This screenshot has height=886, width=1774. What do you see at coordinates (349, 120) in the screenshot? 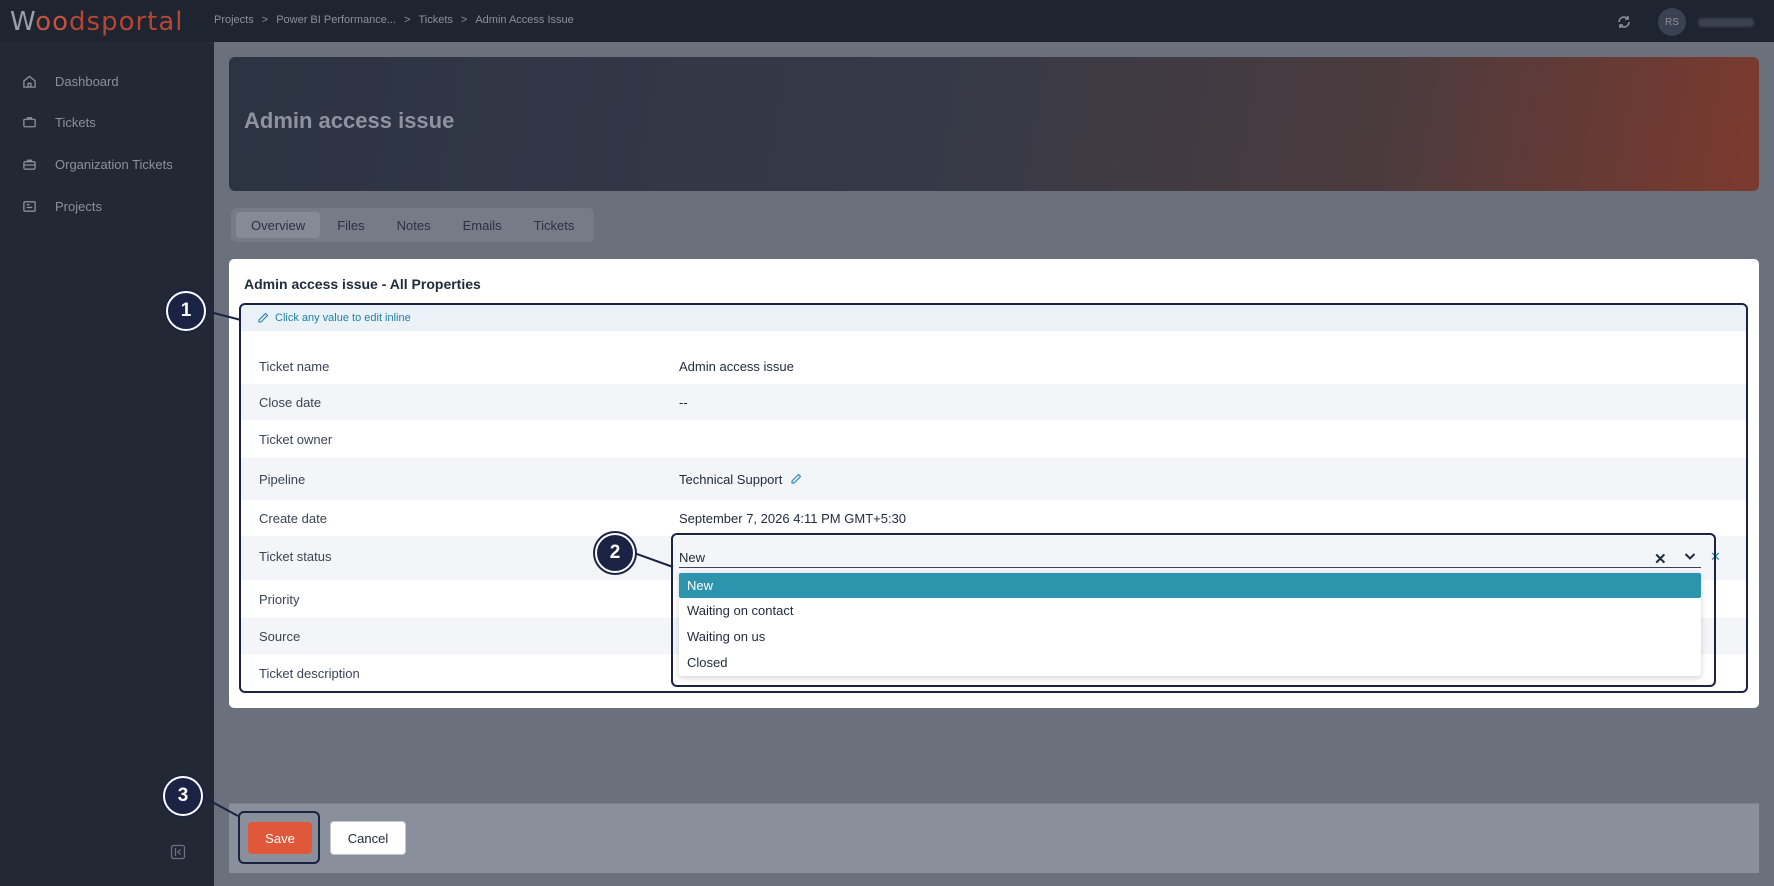
I see `page-title: Admin access issue` at bounding box center [349, 120].